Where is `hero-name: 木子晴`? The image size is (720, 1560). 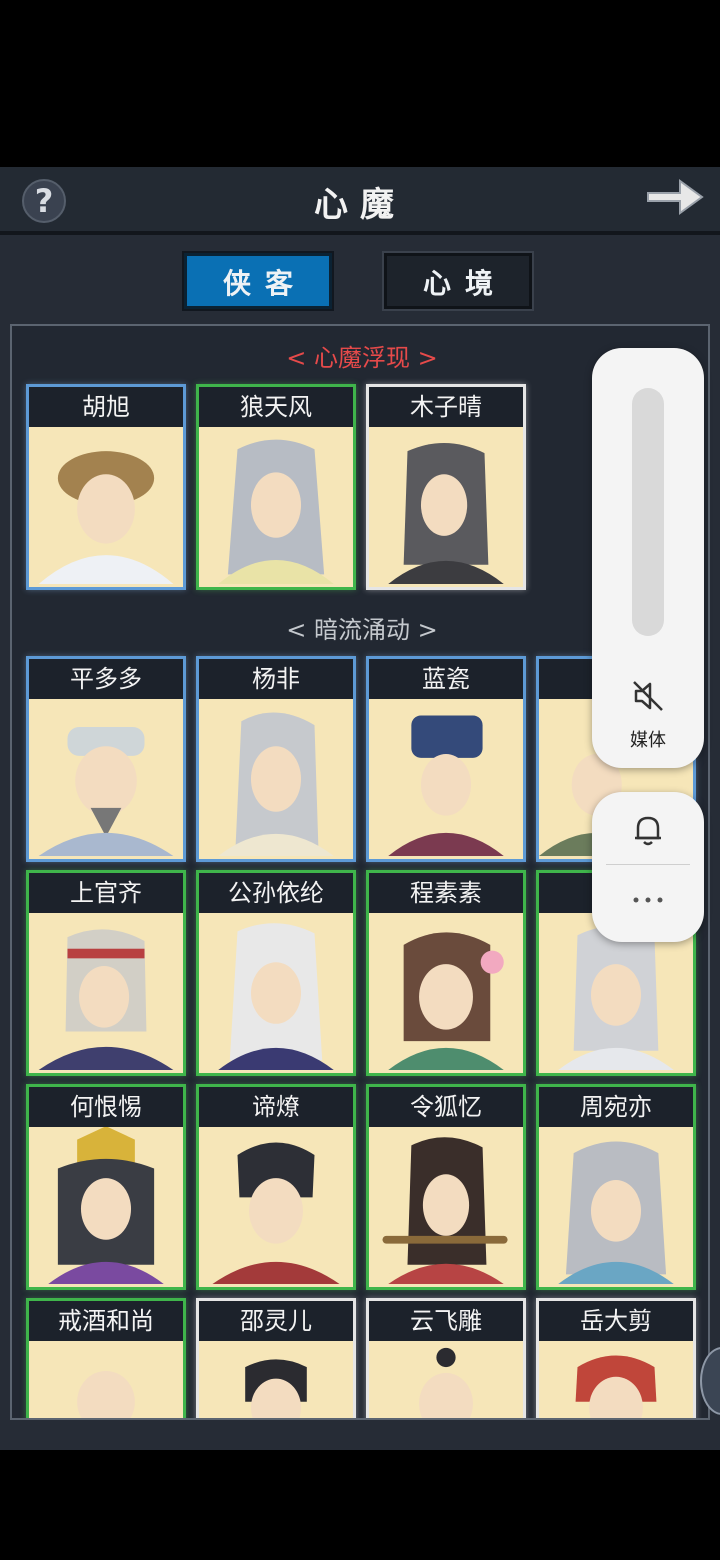 hero-name: 木子晴 is located at coordinates (446, 407).